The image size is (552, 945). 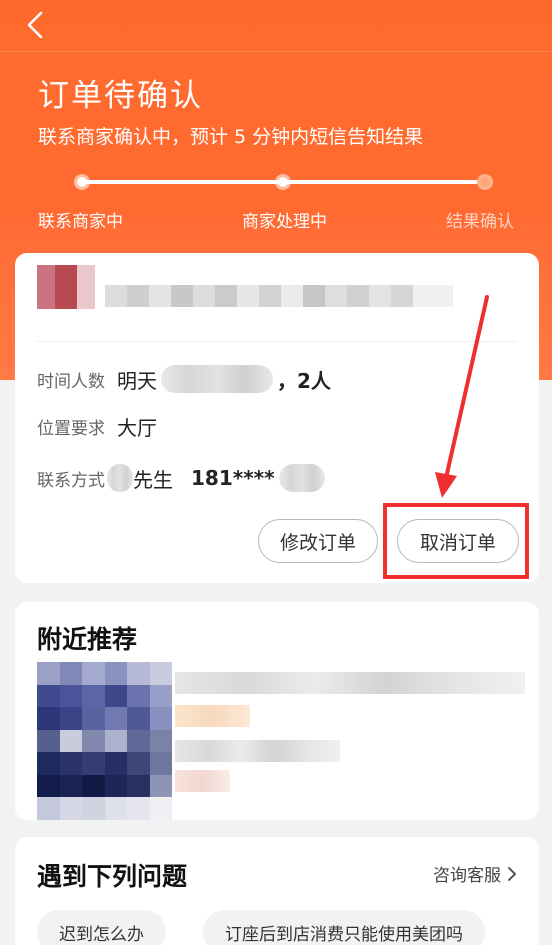 What do you see at coordinates (217, 379) in the screenshot?
I see `redacted-time` at bounding box center [217, 379].